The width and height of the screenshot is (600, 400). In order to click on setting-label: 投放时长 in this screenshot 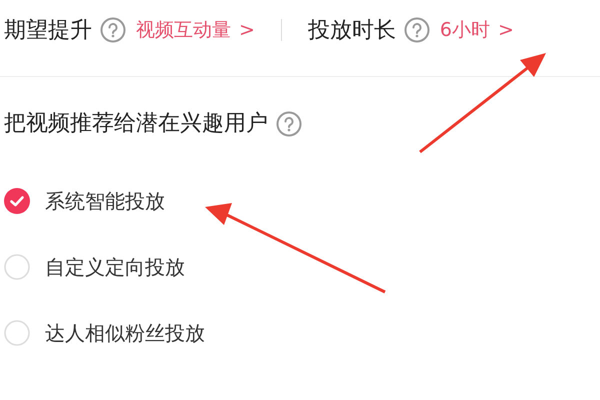, I will do `click(352, 30)`.